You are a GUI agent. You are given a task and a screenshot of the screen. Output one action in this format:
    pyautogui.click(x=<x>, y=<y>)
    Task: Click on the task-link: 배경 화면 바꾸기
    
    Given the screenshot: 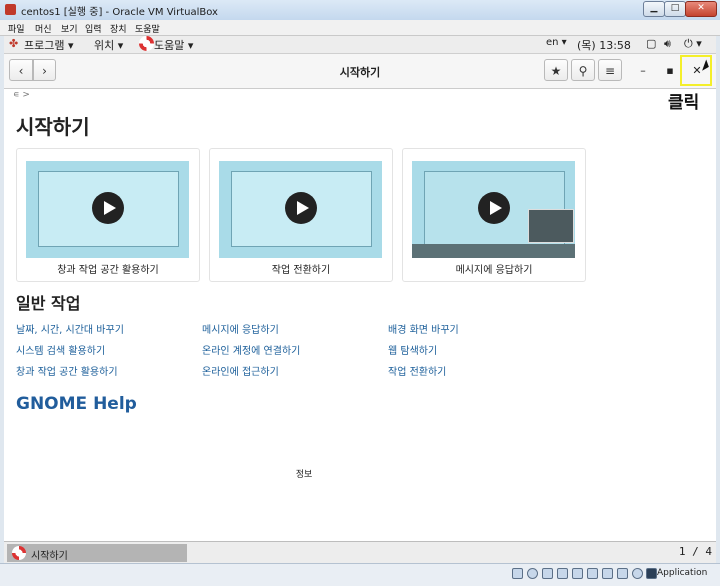 What is the action you would take?
    pyautogui.click(x=423, y=328)
    